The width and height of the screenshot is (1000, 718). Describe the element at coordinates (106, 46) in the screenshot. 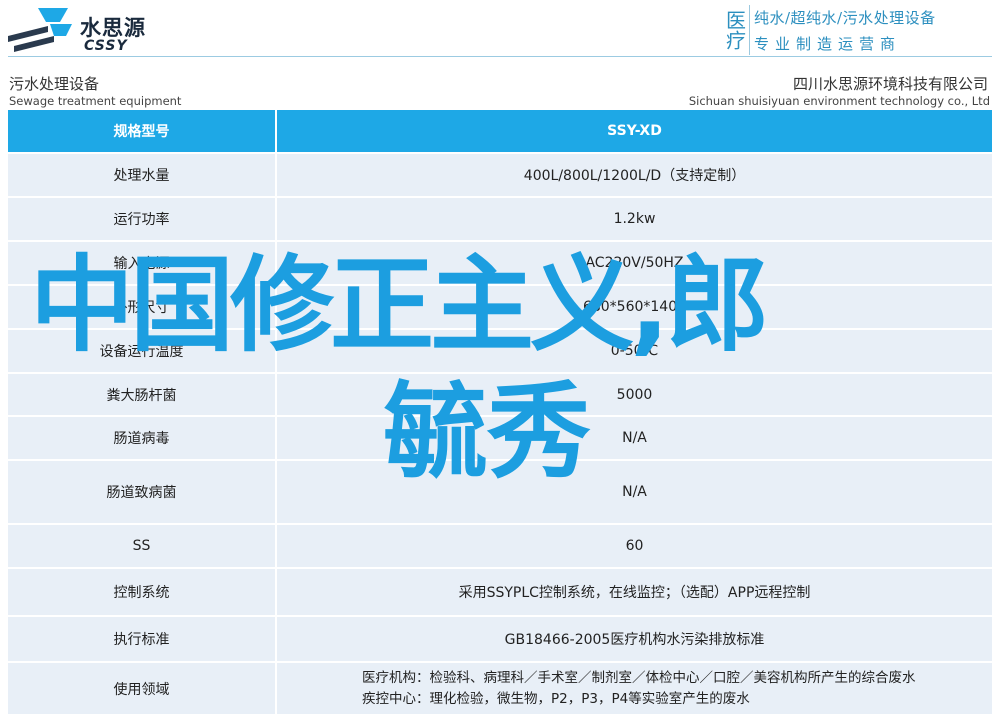

I see `brand-name-en: CSSY` at that location.